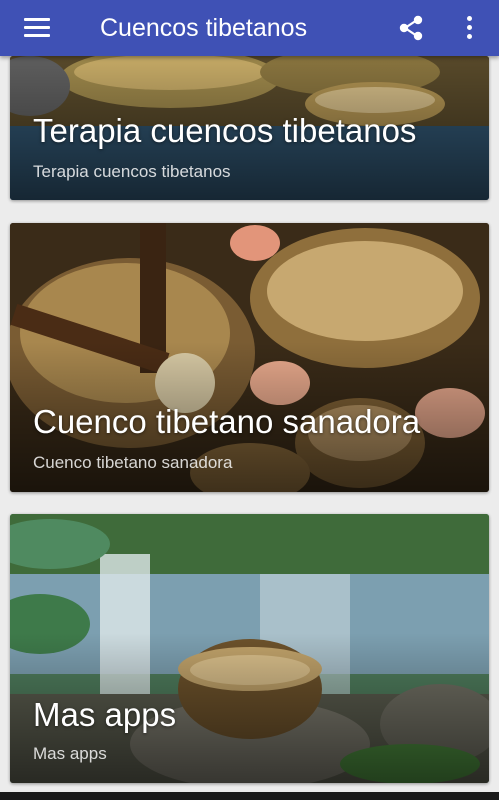 The image size is (499, 800). I want to click on card-title: Mas apps, so click(105, 714).